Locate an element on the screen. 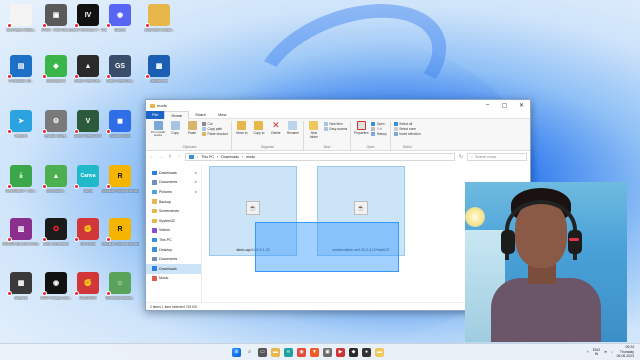 This screenshot has height=360, width=640. desktop-icon: ◼ Roblox Studio is located at coordinates (120, 128).